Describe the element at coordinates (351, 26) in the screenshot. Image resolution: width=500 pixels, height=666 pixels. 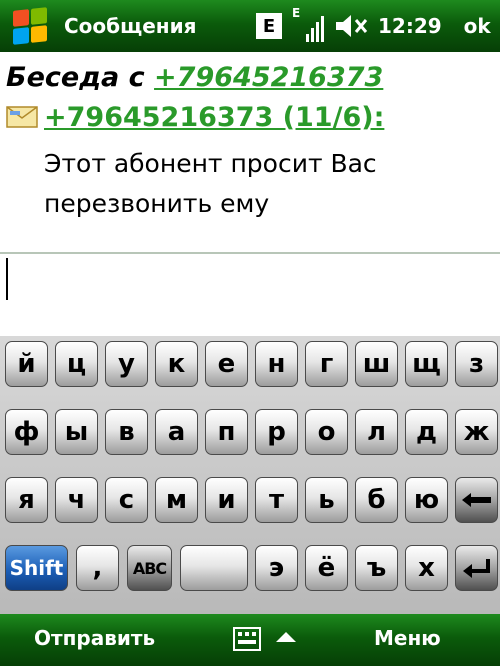
I see `volume-icon` at that location.